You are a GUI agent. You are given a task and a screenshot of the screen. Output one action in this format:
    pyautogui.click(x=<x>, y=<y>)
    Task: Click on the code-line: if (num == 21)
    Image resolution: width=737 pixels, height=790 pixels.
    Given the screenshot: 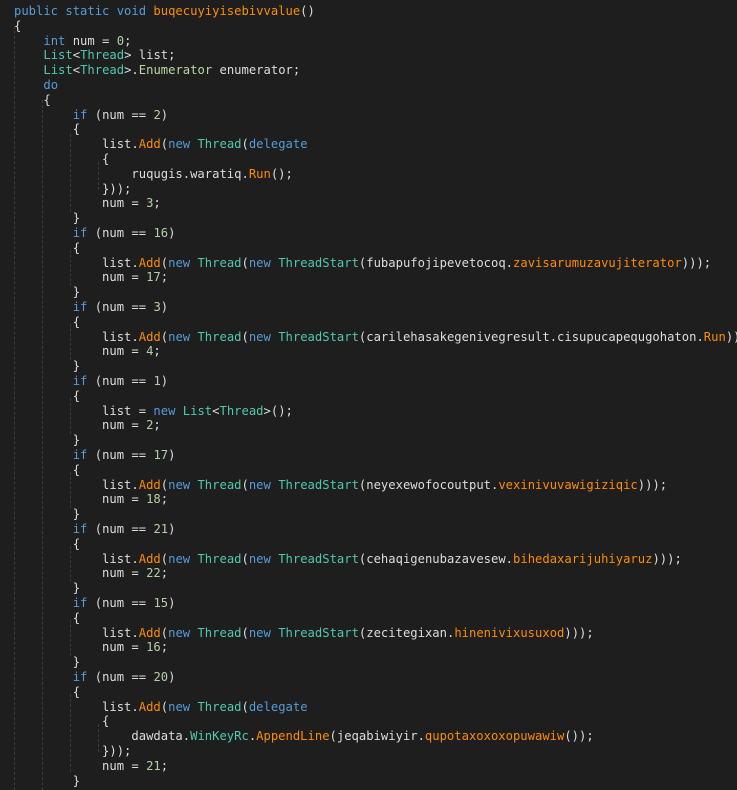 What is the action you would take?
    pyautogui.click(x=95, y=529)
    